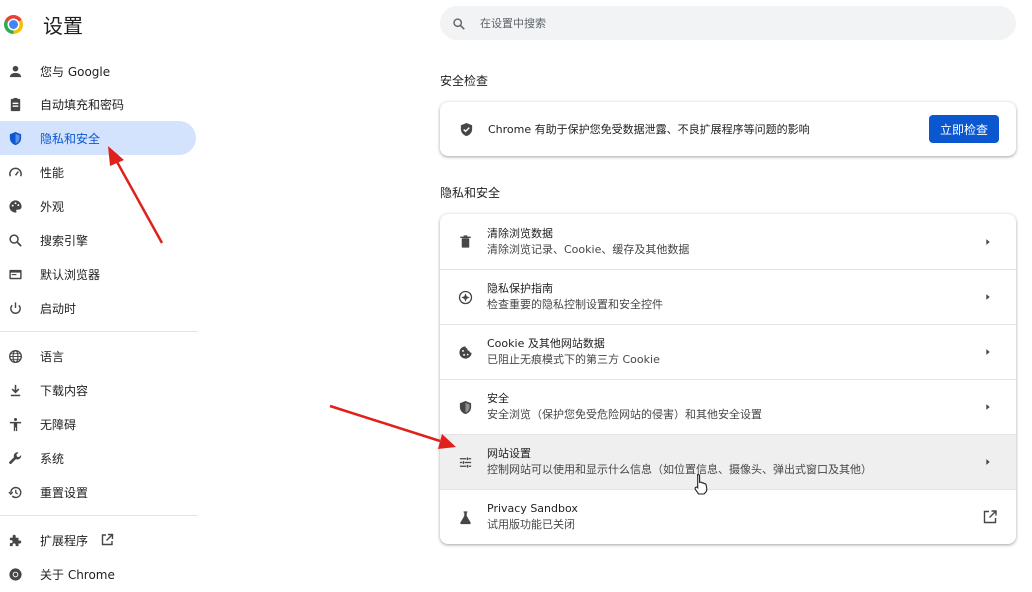  What do you see at coordinates (58, 424) in the screenshot?
I see `sidebar-item-label: 无障碍` at bounding box center [58, 424].